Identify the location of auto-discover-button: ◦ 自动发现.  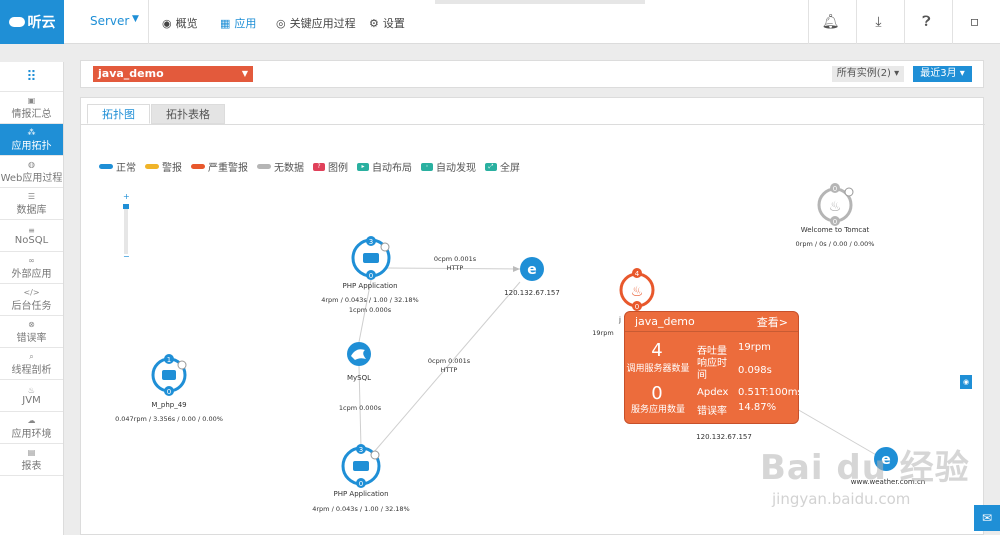
(448, 166).